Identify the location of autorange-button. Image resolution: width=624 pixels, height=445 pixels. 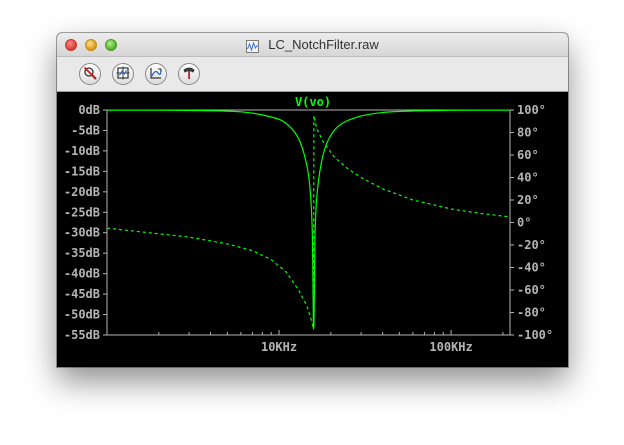
(156, 74).